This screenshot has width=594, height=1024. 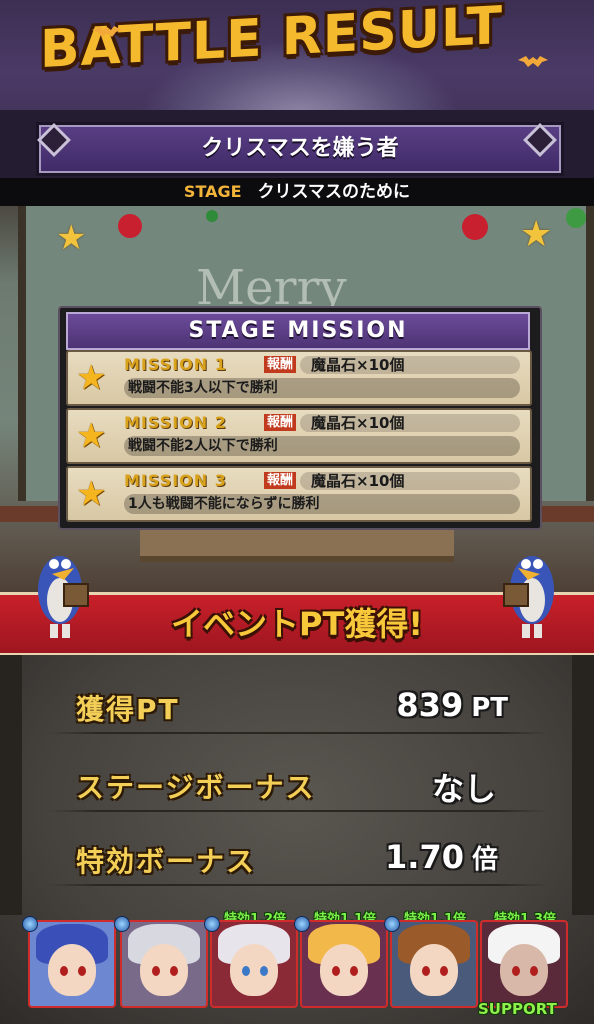 What do you see at coordinates (212, 191) in the screenshot?
I see `stage-label: STAGE` at bounding box center [212, 191].